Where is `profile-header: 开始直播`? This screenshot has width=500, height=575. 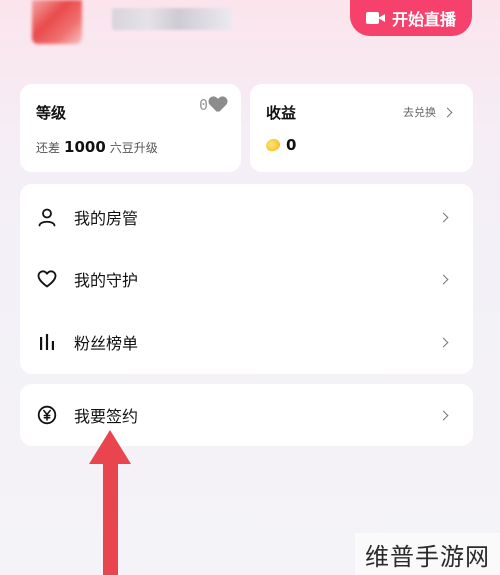 profile-header: 开始直播 is located at coordinates (250, 35).